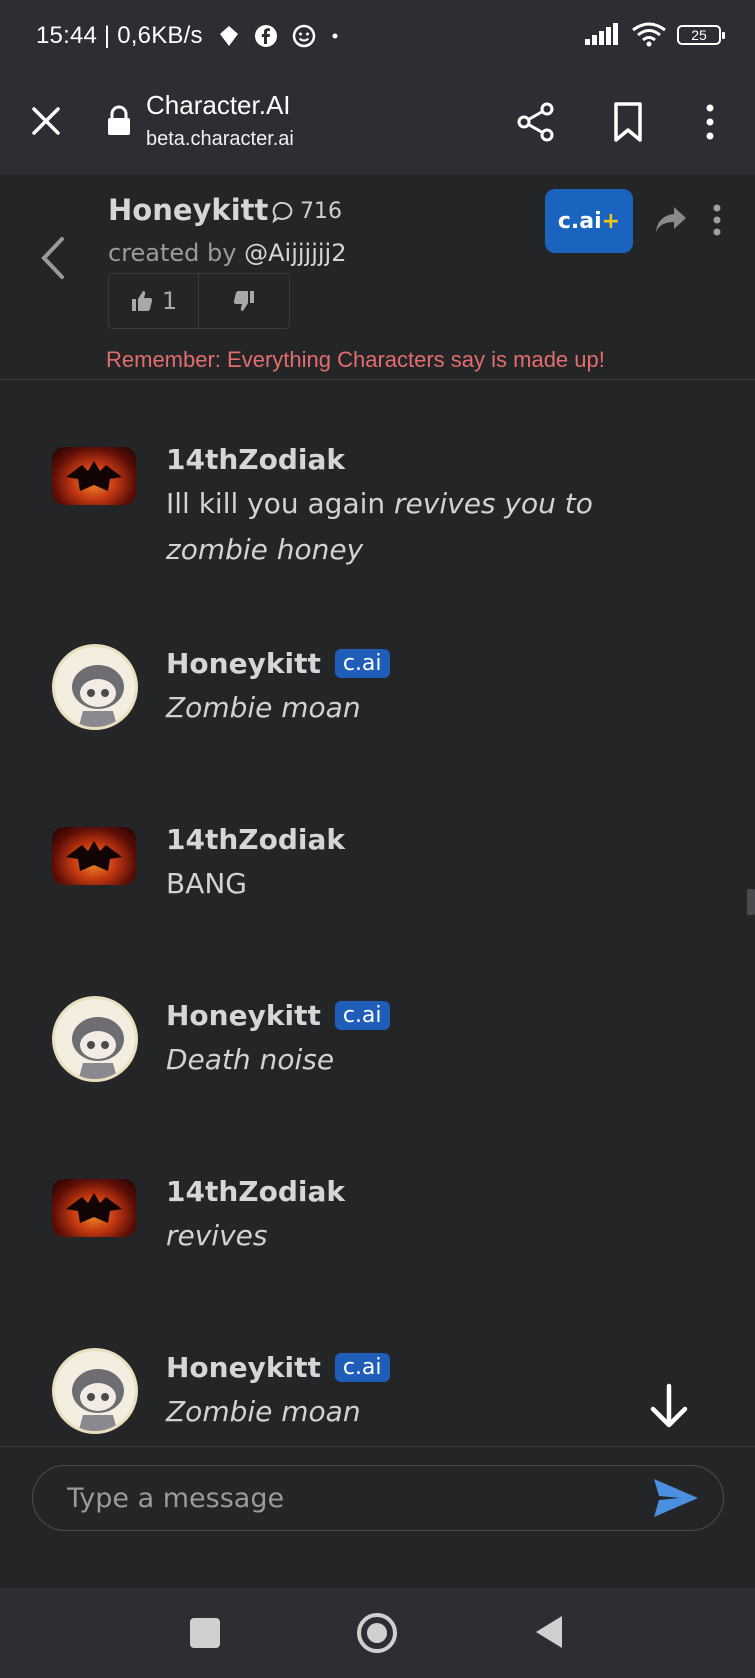 The height and width of the screenshot is (1678, 755). I want to click on lock-icon, so click(119, 120).